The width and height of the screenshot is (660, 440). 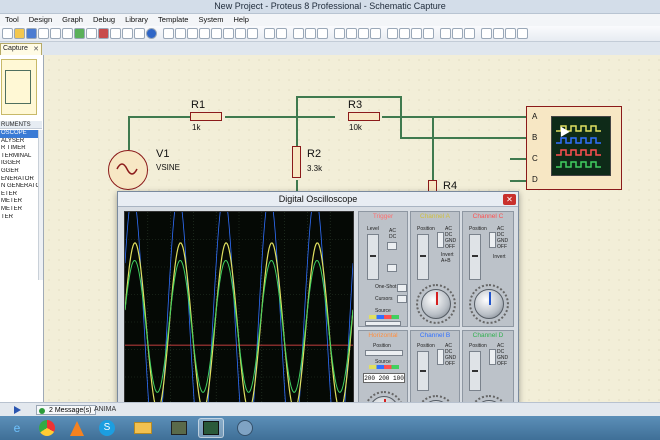 What do you see at coordinates (423, 371) in the screenshot?
I see `channel-b-position-slider` at bounding box center [423, 371].